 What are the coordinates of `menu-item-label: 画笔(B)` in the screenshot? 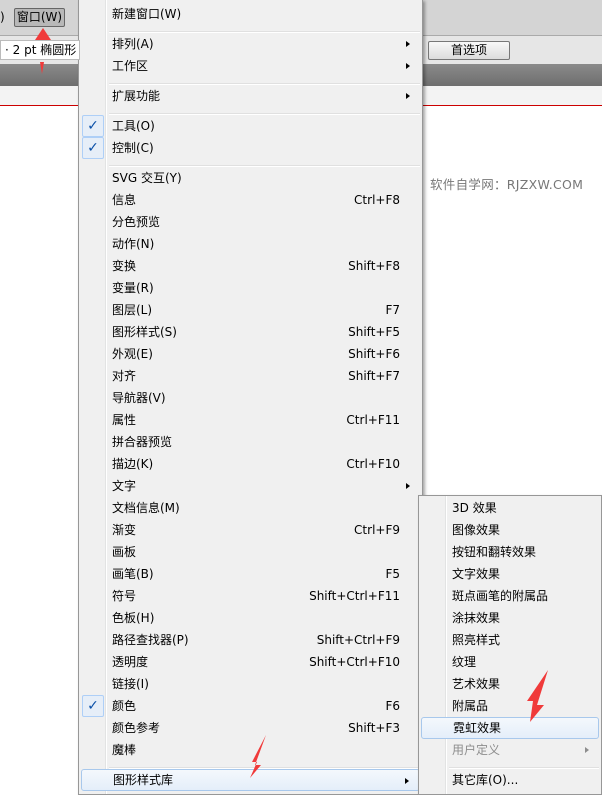 It's located at (133, 574).